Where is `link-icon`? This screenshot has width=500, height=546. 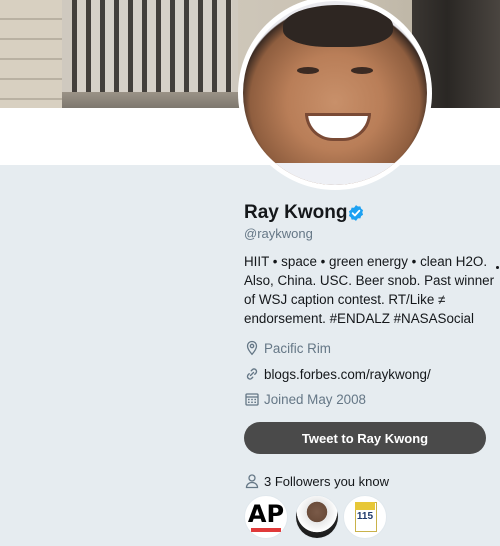
link-icon is located at coordinates (252, 374).